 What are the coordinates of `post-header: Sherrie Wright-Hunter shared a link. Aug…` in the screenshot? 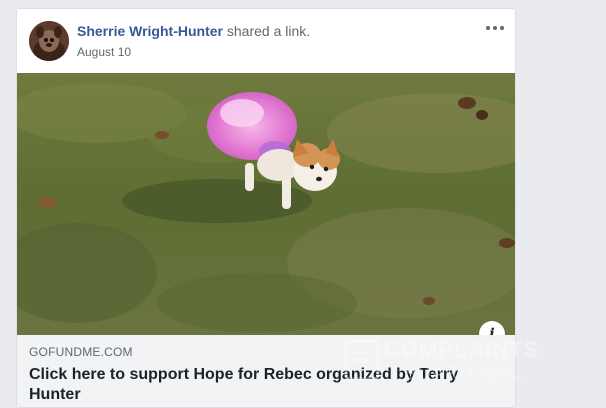 It's located at (266, 41).